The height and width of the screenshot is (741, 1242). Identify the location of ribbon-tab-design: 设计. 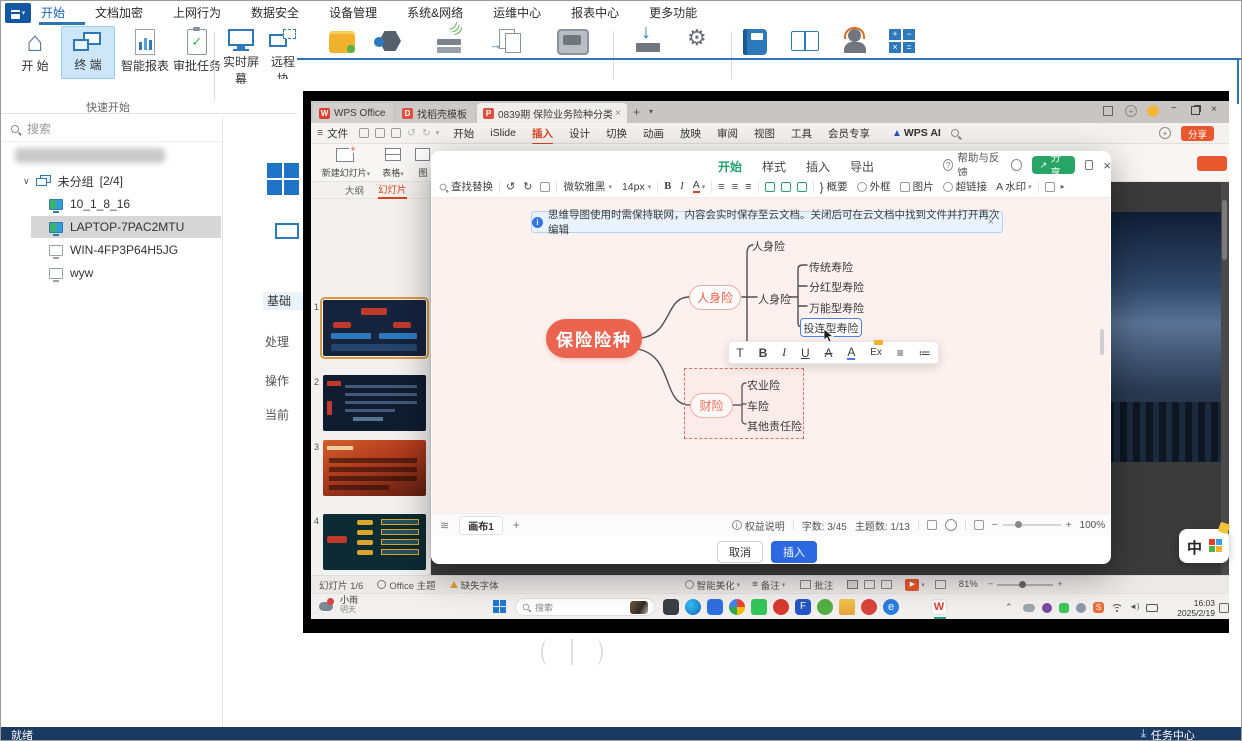
(579, 133).